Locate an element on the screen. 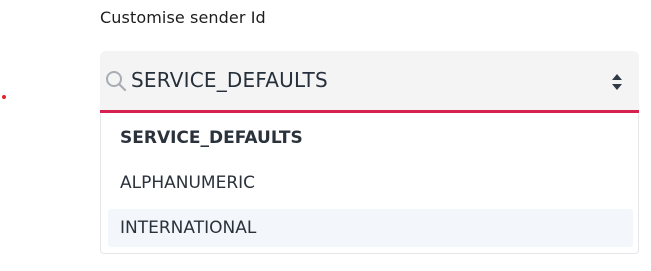  option-international: INTERNATIONAL is located at coordinates (370, 228).